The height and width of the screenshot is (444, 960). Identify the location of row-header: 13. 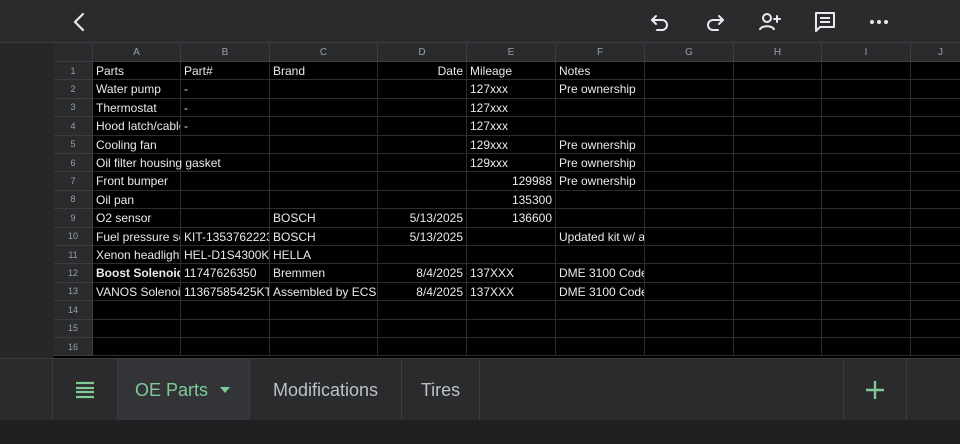
(73, 292).